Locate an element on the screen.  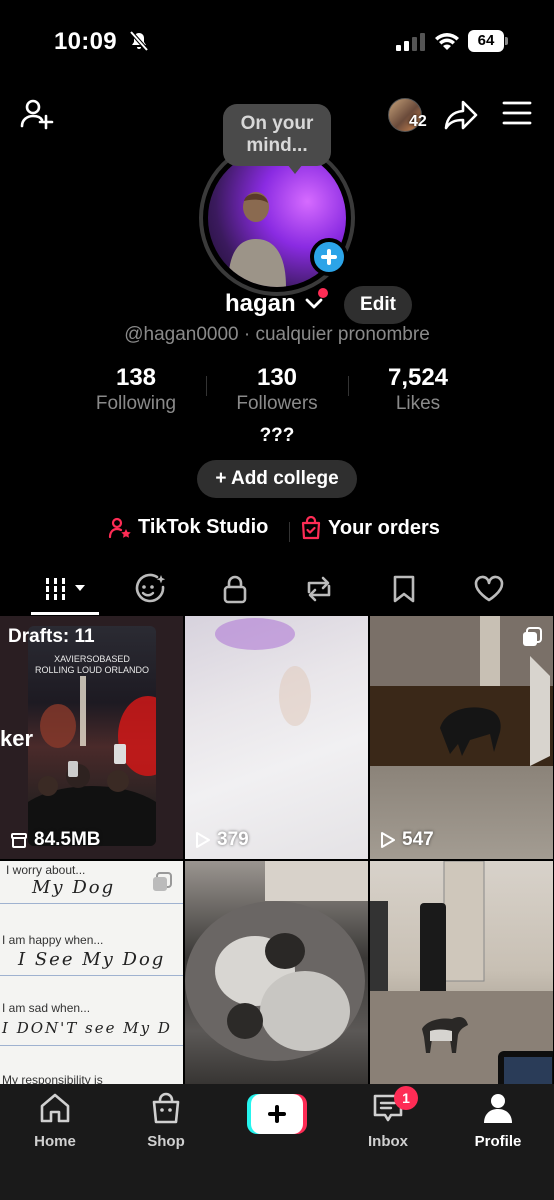
view-count-value: 379 is located at coordinates (233, 839).